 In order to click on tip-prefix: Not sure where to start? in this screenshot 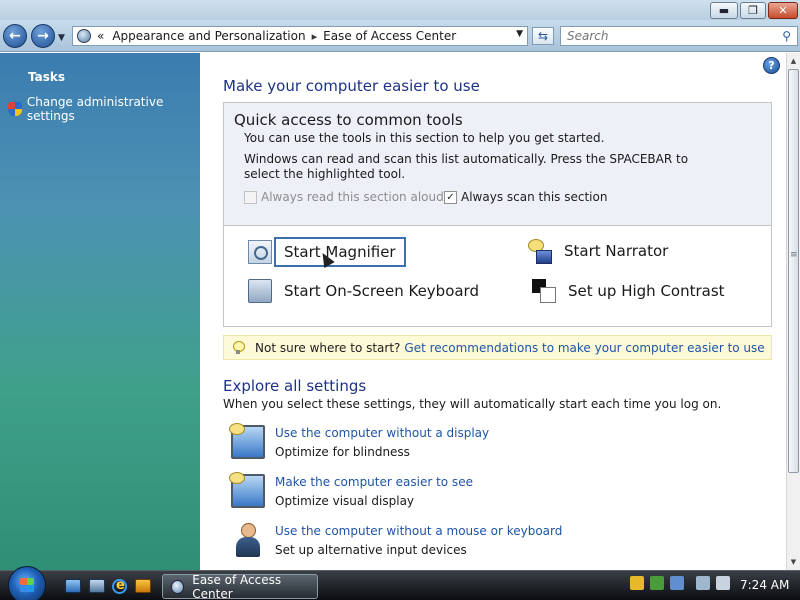, I will do `click(328, 347)`.